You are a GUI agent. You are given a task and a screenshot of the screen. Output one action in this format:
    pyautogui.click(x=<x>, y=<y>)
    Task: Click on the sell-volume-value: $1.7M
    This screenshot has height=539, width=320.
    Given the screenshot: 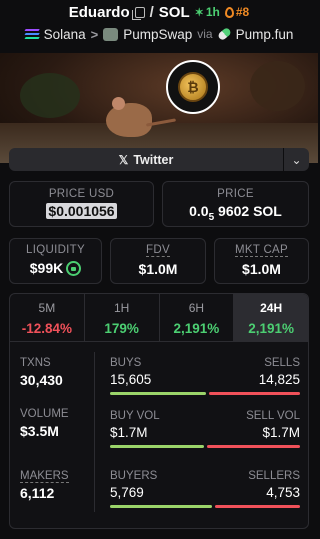 What is the action you would take?
    pyautogui.click(x=281, y=432)
    